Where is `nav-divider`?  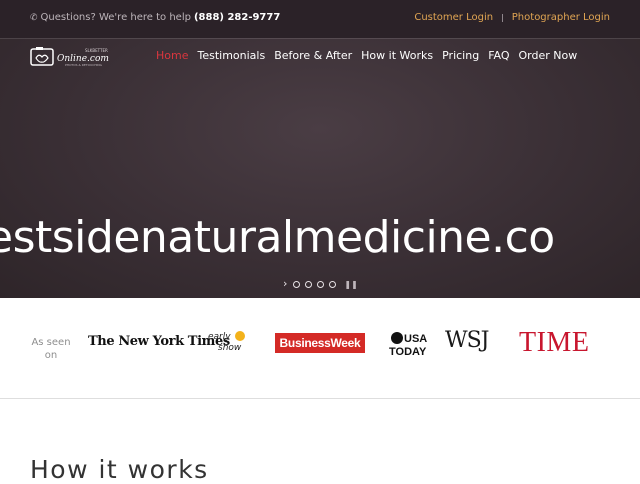 nav-divider is located at coordinates (320, 38).